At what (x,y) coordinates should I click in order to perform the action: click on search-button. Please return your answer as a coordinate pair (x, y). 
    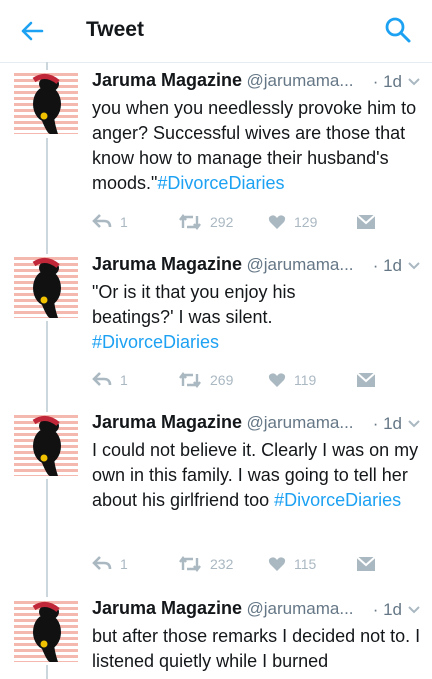
    Looking at the image, I should click on (398, 30).